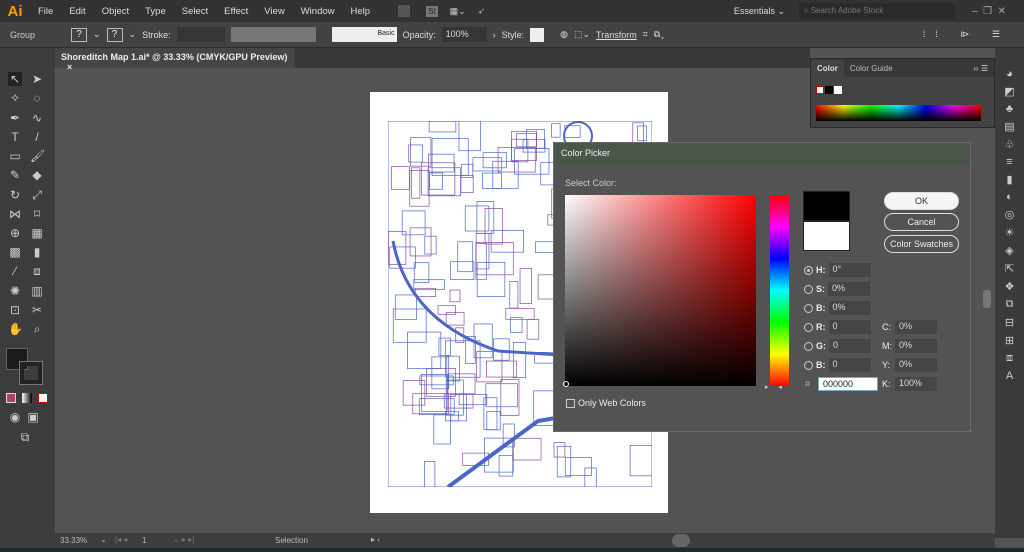 This screenshot has width=1024, height=552. What do you see at coordinates (37, 118) in the screenshot?
I see `curvature-icon: ∿` at bounding box center [37, 118].